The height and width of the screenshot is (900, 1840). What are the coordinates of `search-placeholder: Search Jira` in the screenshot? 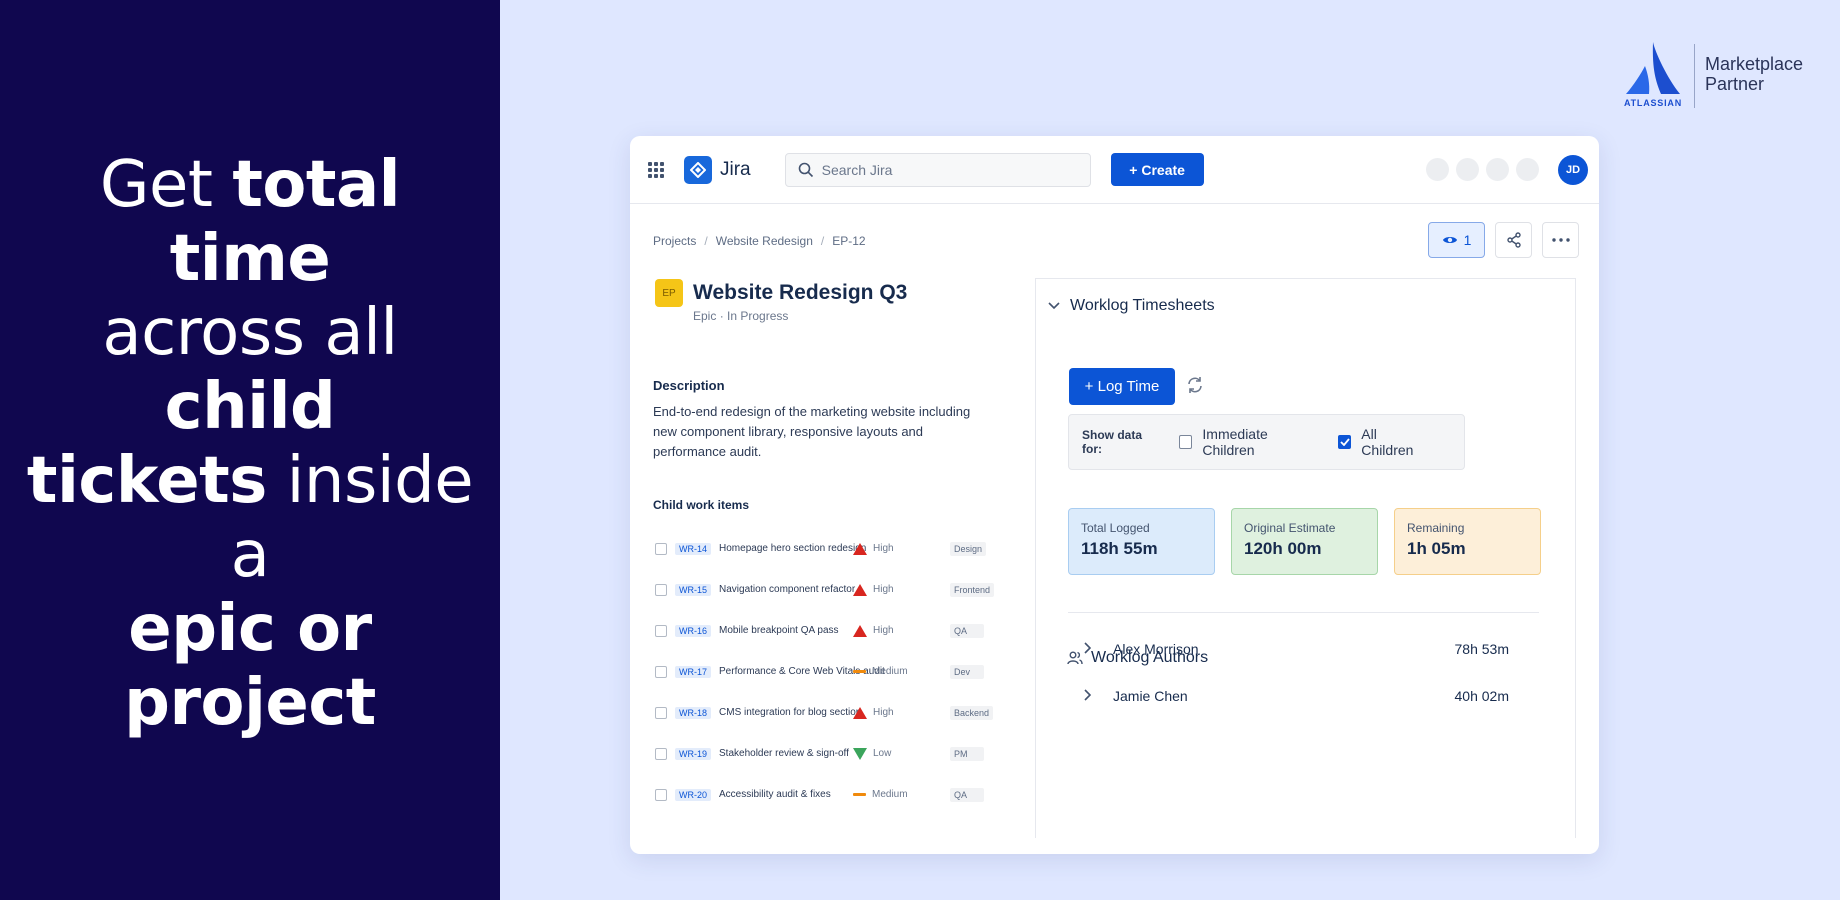 It's located at (857, 169).